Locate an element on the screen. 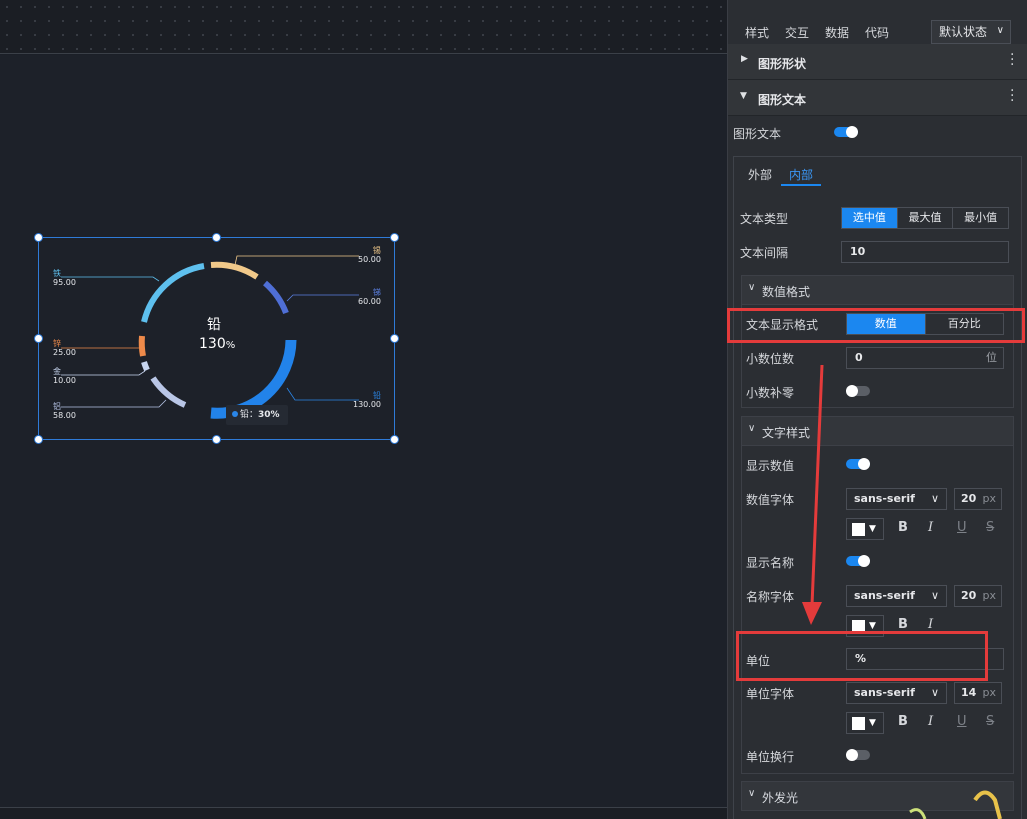 The height and width of the screenshot is (819, 1027). leader-line-antimony is located at coordinates (322, 298).